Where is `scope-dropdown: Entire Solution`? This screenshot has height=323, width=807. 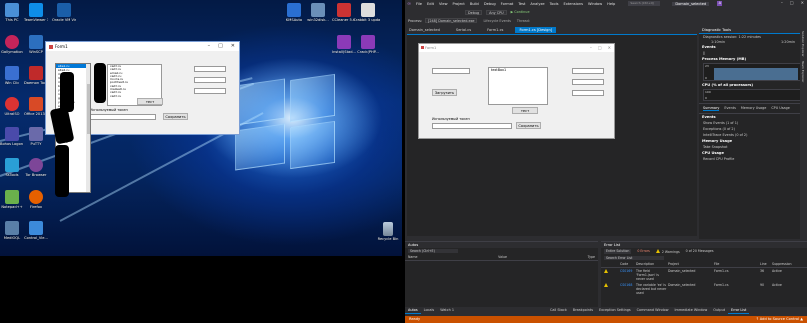
scope-dropdown: Entire Solution is located at coordinates (618, 251).